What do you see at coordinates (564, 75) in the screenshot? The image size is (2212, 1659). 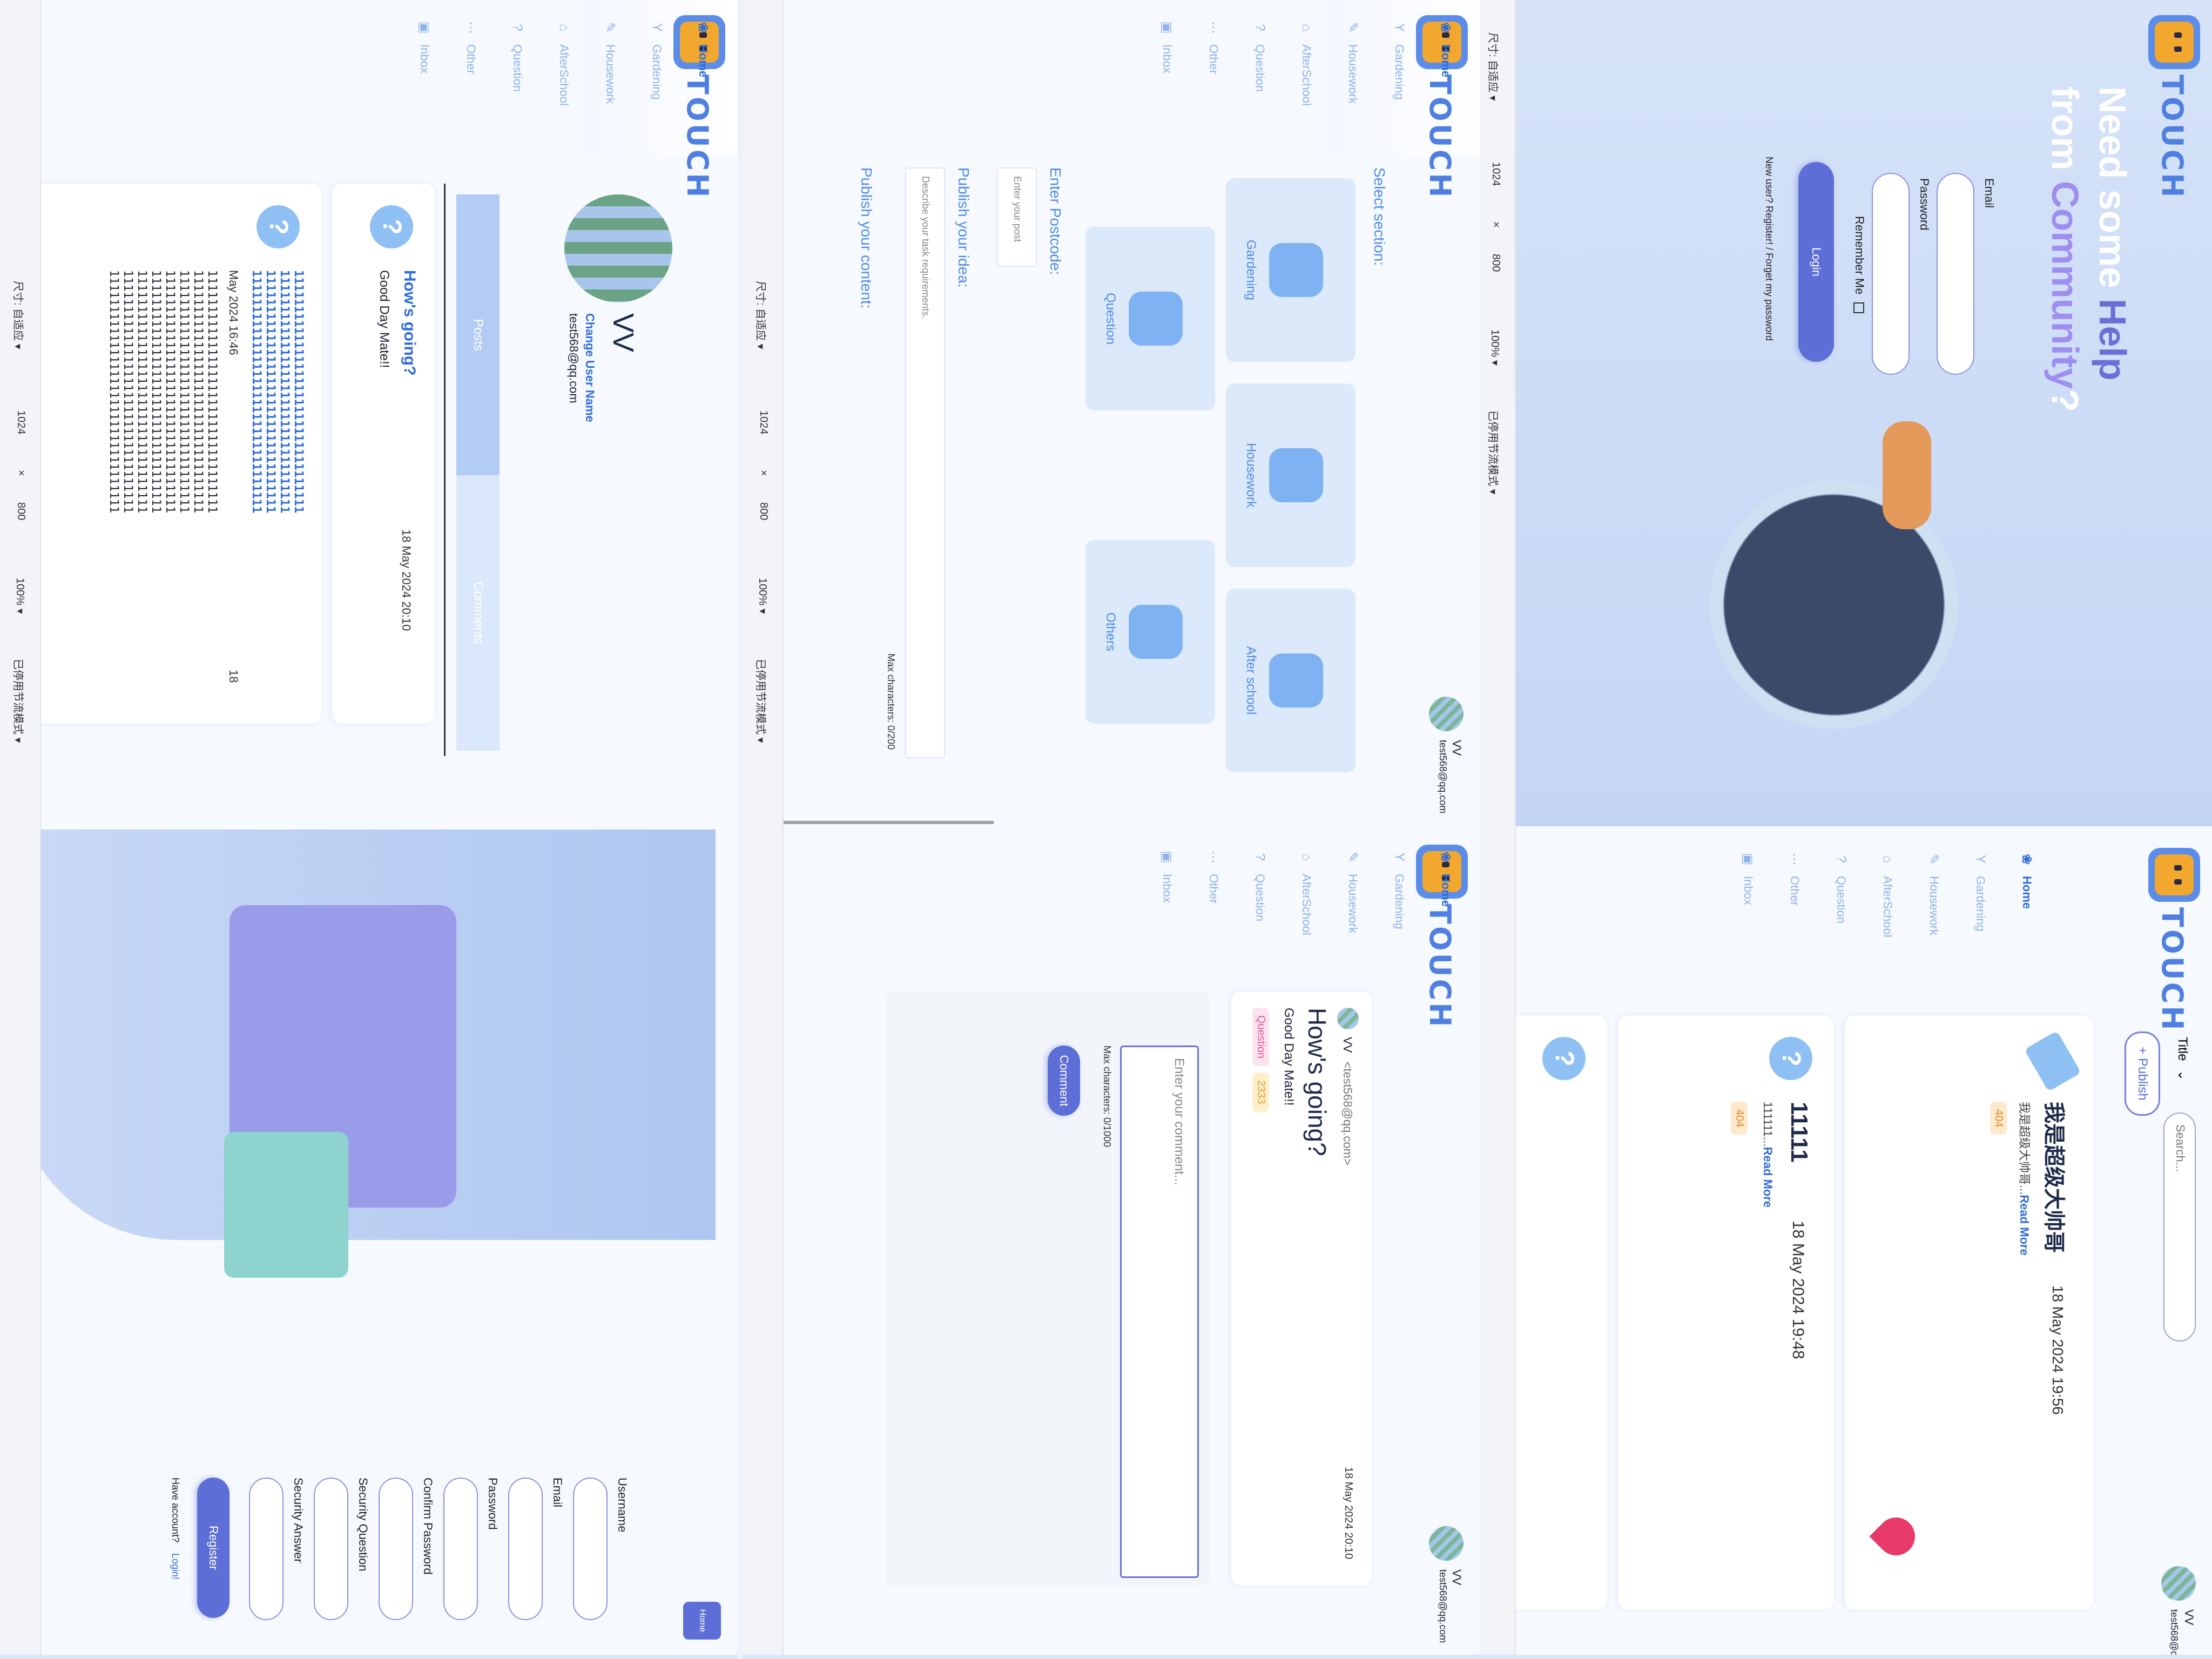 I see `nav-label: AfterSchool` at bounding box center [564, 75].